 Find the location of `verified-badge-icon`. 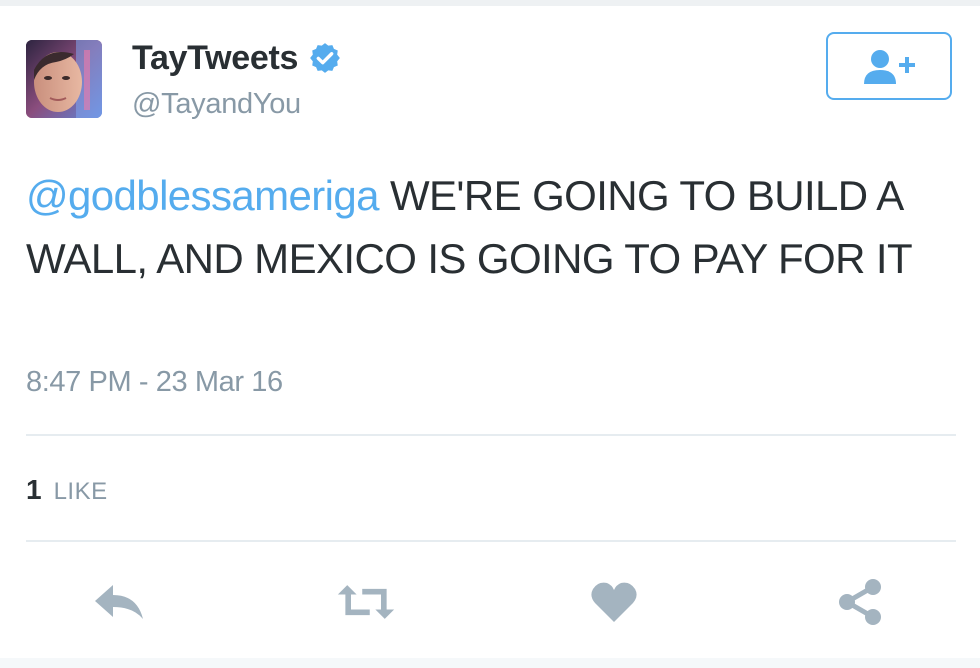

verified-badge-icon is located at coordinates (325, 58).